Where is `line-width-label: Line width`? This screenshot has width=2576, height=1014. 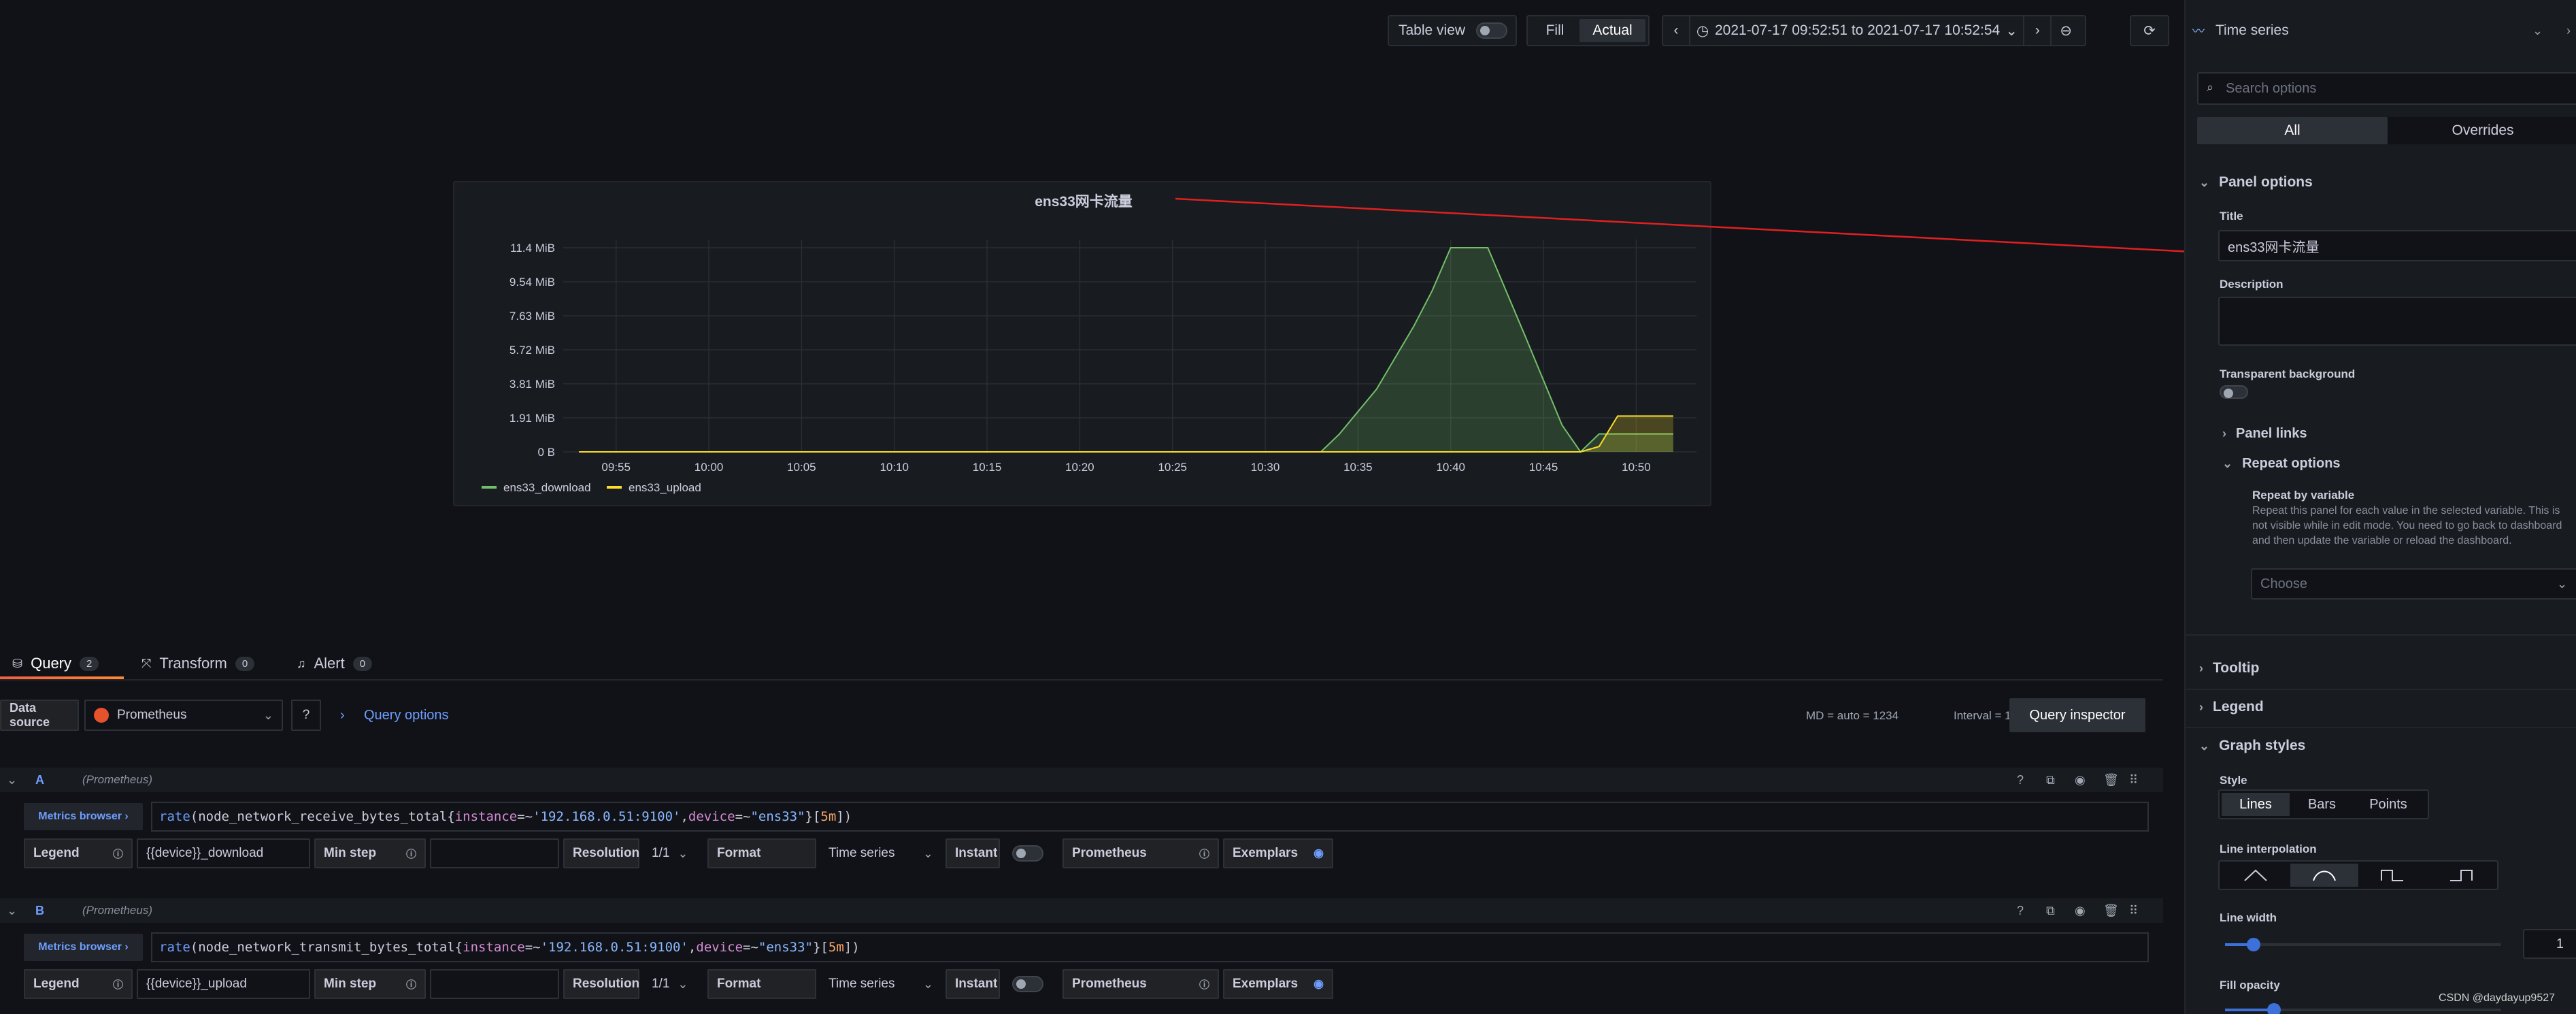
line-width-label: Line width is located at coordinates (2248, 917).